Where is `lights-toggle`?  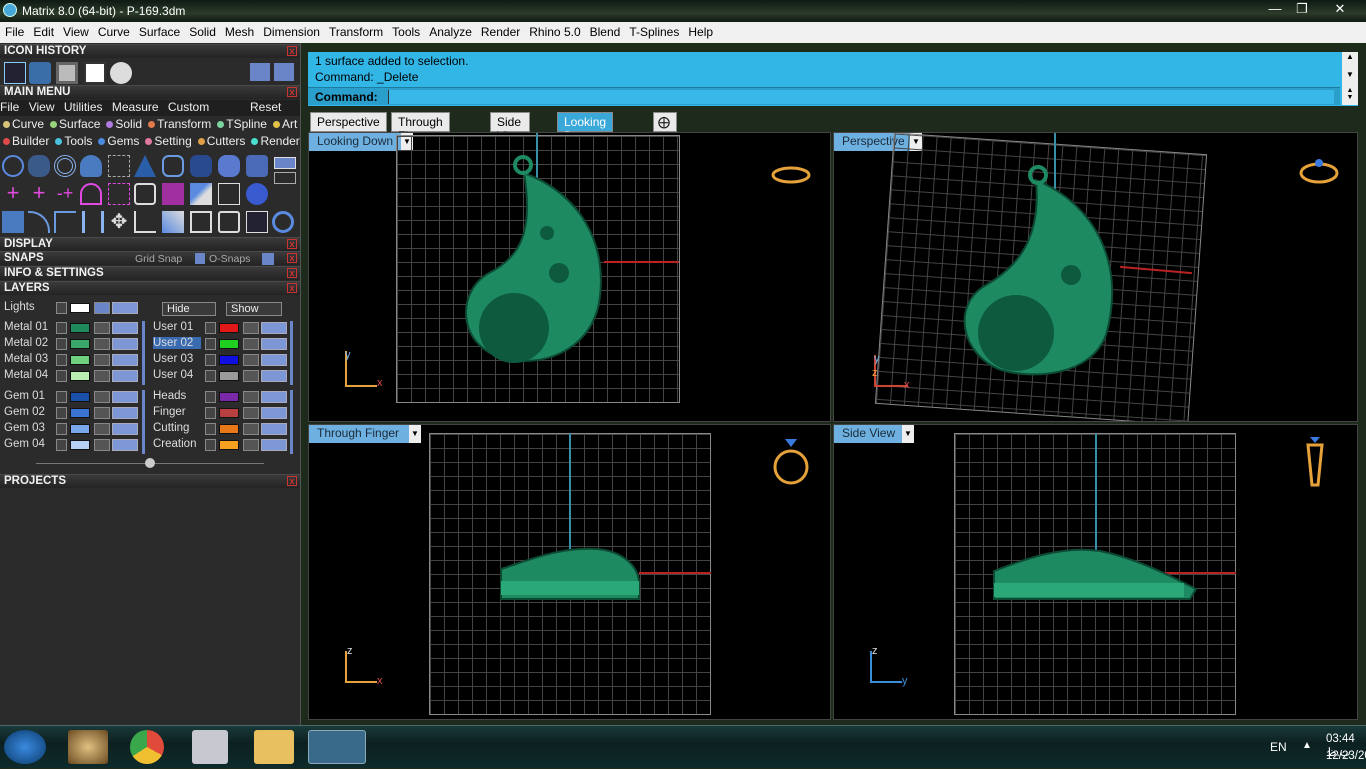 lights-toggle is located at coordinates (102, 308).